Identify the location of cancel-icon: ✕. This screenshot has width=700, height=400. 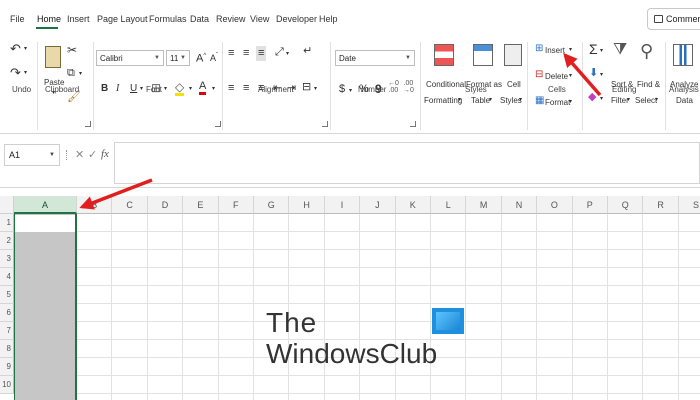
(79, 154).